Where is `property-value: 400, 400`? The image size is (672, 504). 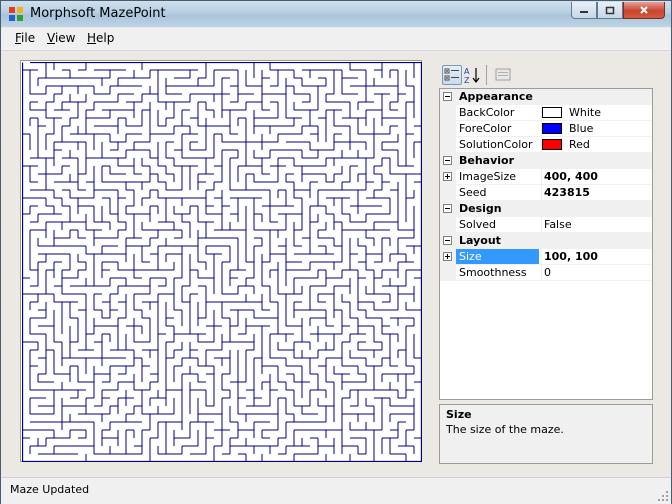
property-value: 400, 400 is located at coordinates (596, 176).